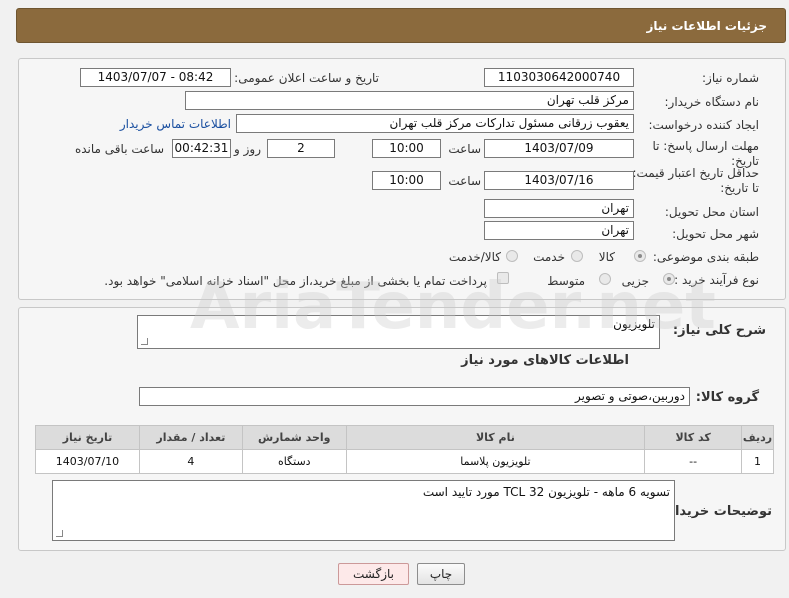 This screenshot has width=789, height=598. I want to click on goods-info-title: اطلاعات کالاهای مورد نیاز, so click(545, 360).